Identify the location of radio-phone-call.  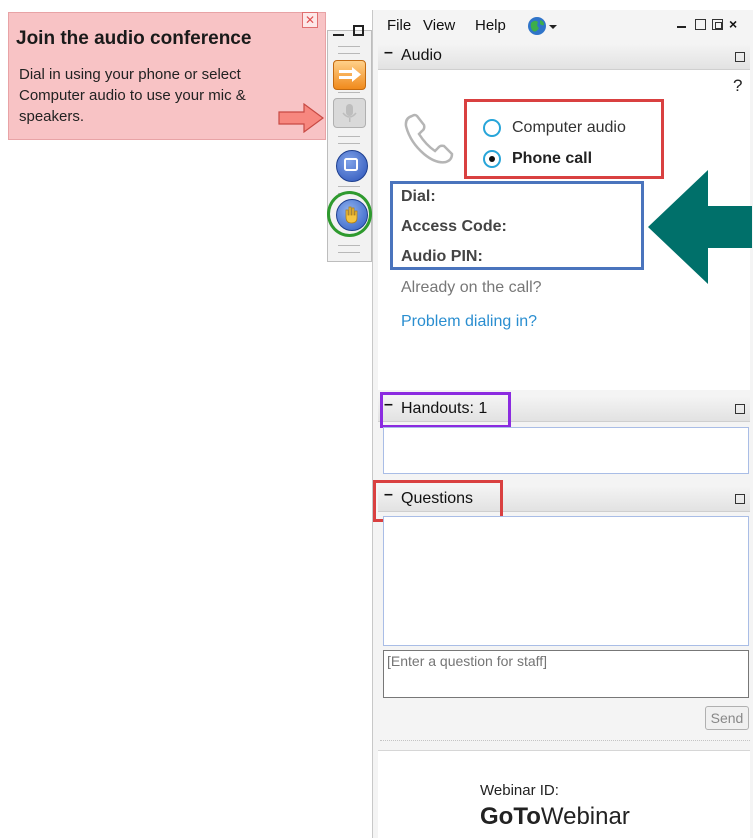
(492, 159).